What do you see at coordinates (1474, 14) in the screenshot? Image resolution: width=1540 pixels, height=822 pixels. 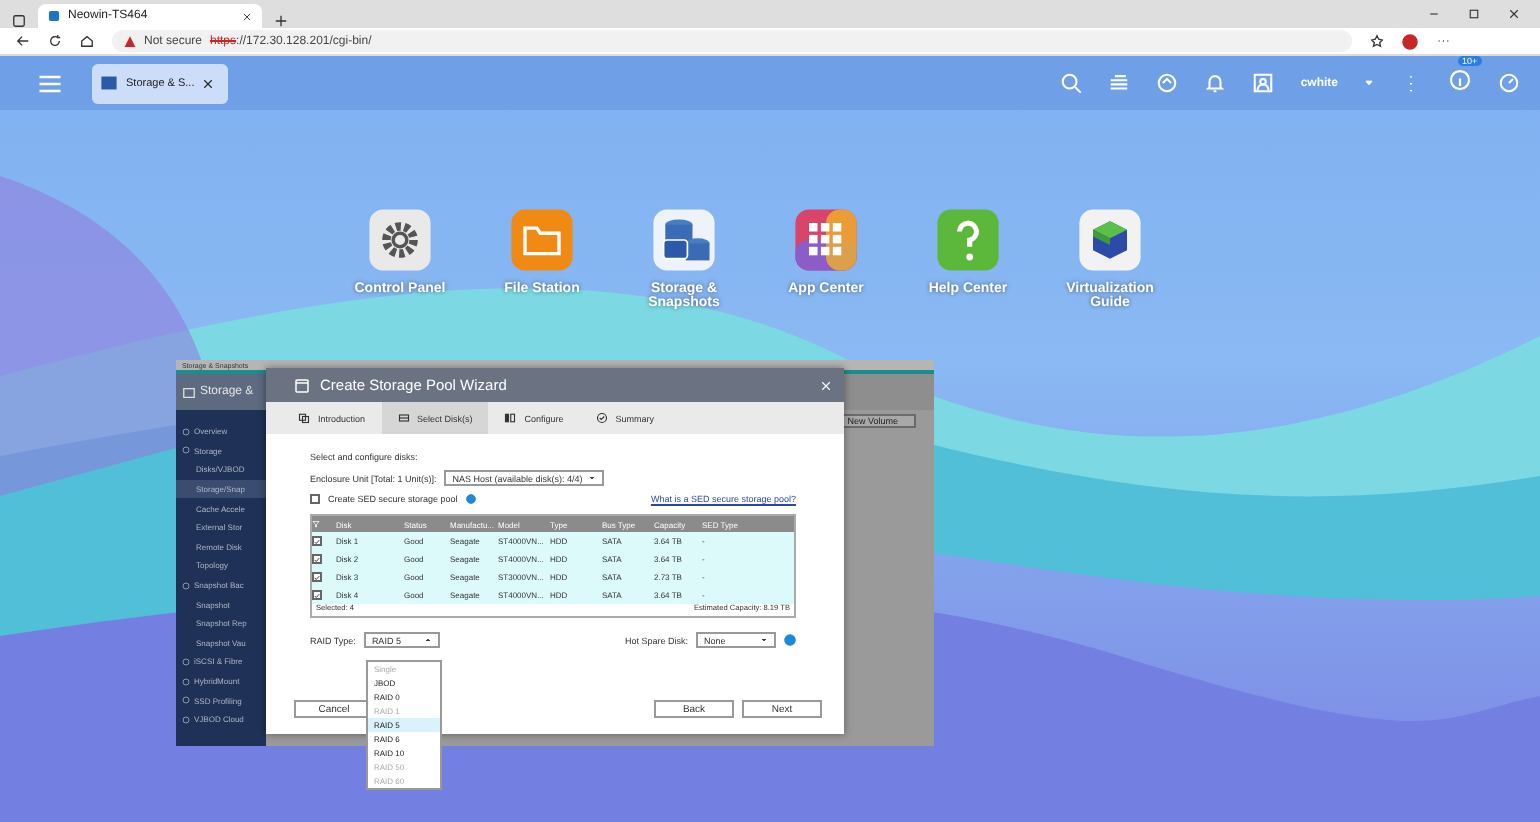 I see `maximize-icon` at bounding box center [1474, 14].